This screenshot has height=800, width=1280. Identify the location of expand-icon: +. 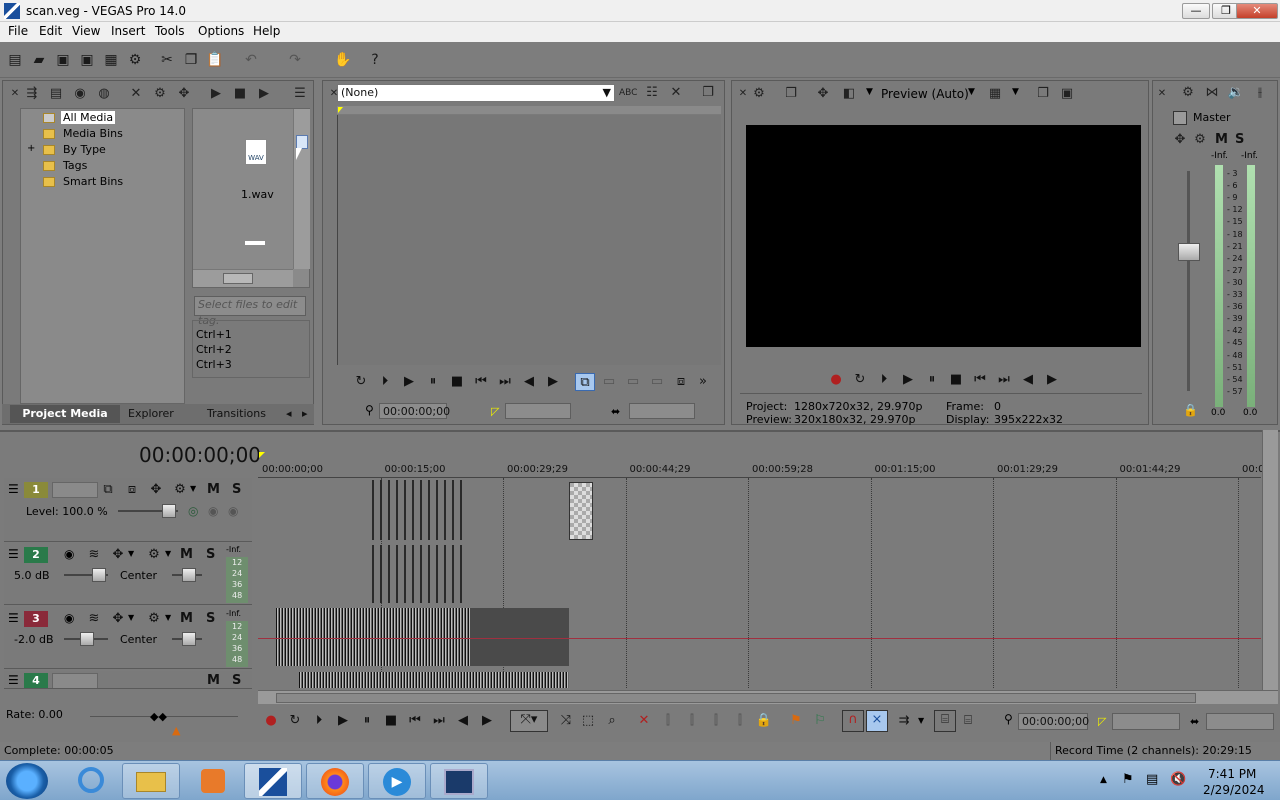
(31, 148).